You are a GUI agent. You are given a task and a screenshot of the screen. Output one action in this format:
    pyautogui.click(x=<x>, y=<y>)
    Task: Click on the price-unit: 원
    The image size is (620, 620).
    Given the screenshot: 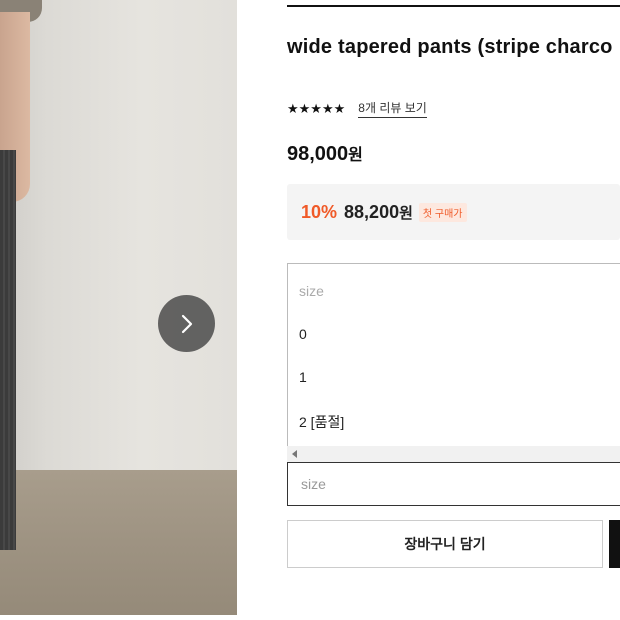 What is the action you would take?
    pyautogui.click(x=355, y=155)
    